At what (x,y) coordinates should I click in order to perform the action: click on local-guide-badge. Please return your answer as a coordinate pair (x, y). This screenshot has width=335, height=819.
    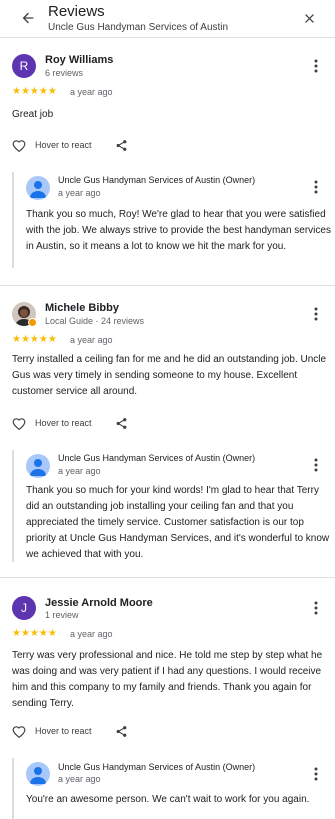
    Looking at the image, I should click on (32, 322).